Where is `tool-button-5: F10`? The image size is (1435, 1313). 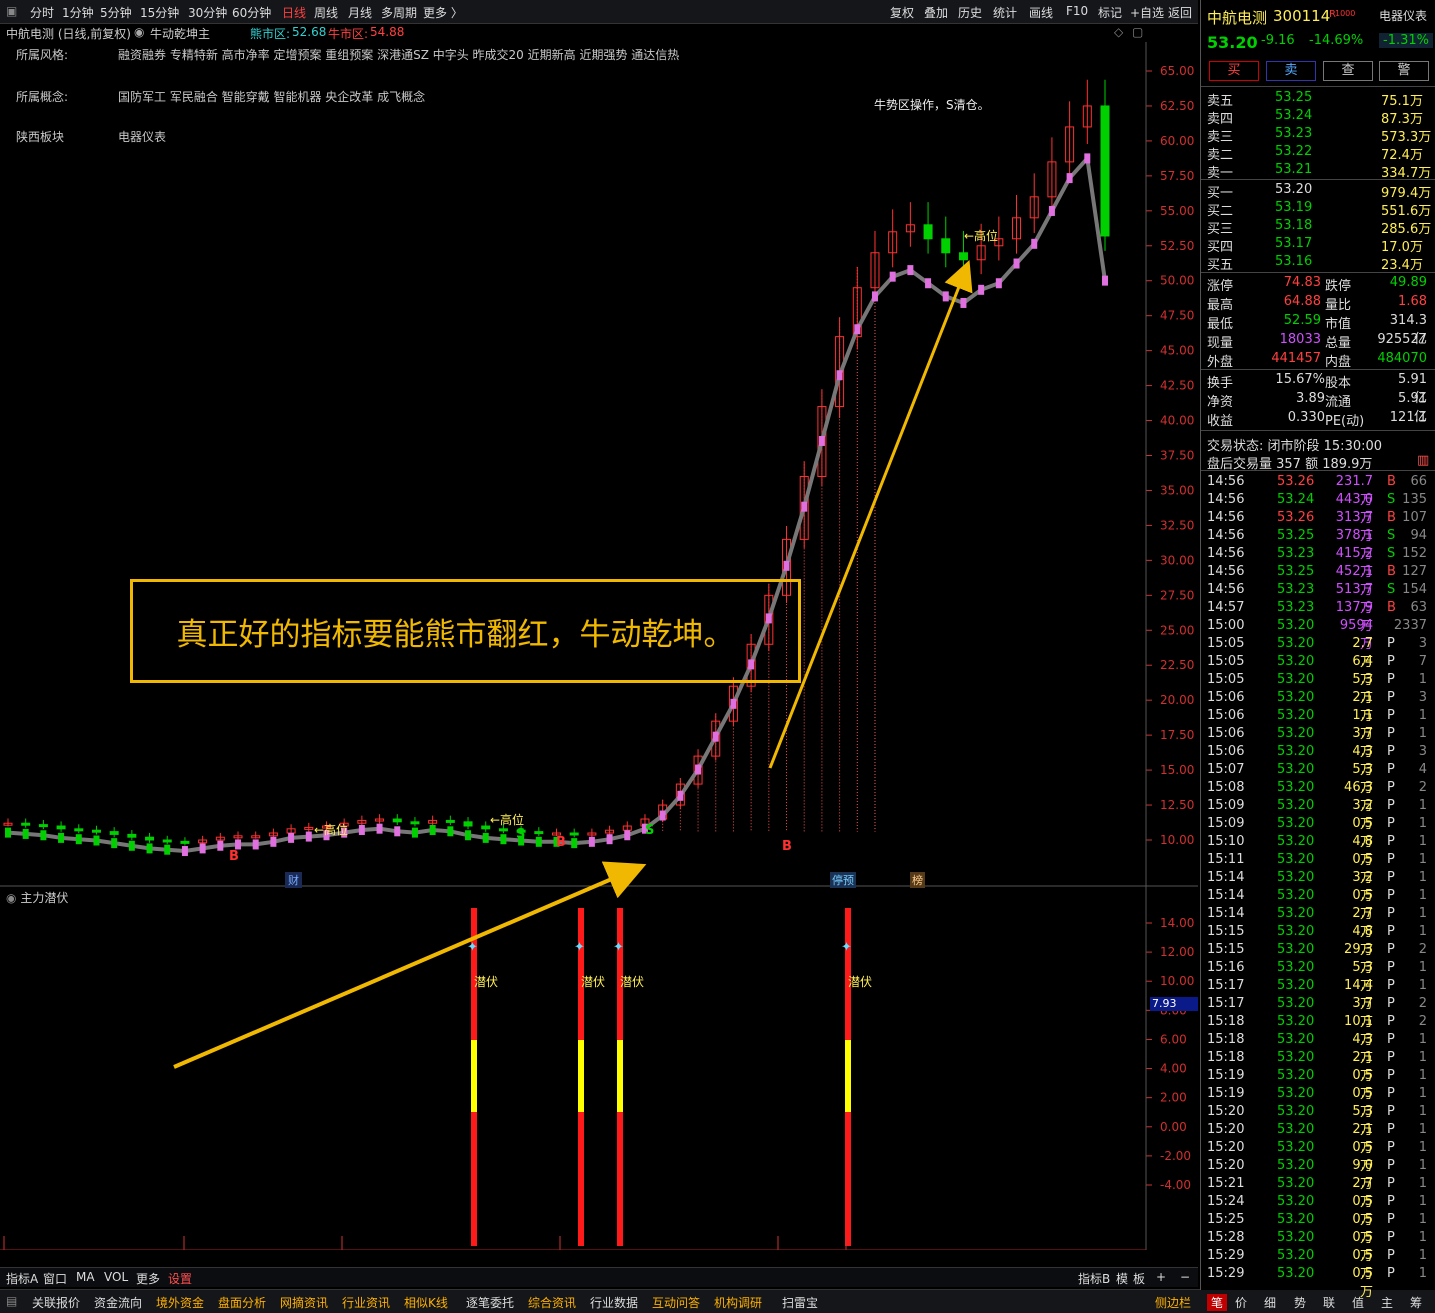
tool-button-5: F10 is located at coordinates (1077, 11).